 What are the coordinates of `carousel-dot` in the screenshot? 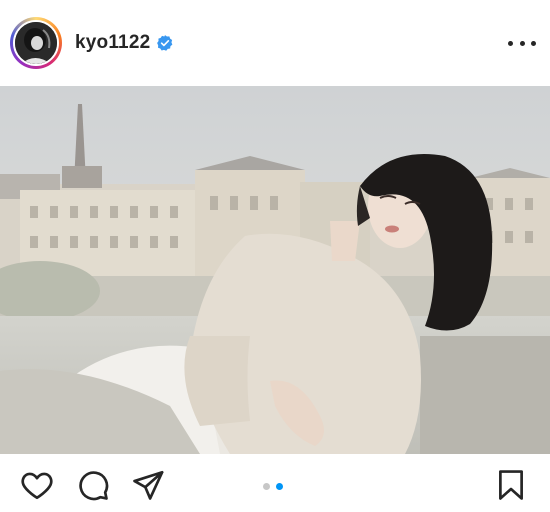 It's located at (266, 486).